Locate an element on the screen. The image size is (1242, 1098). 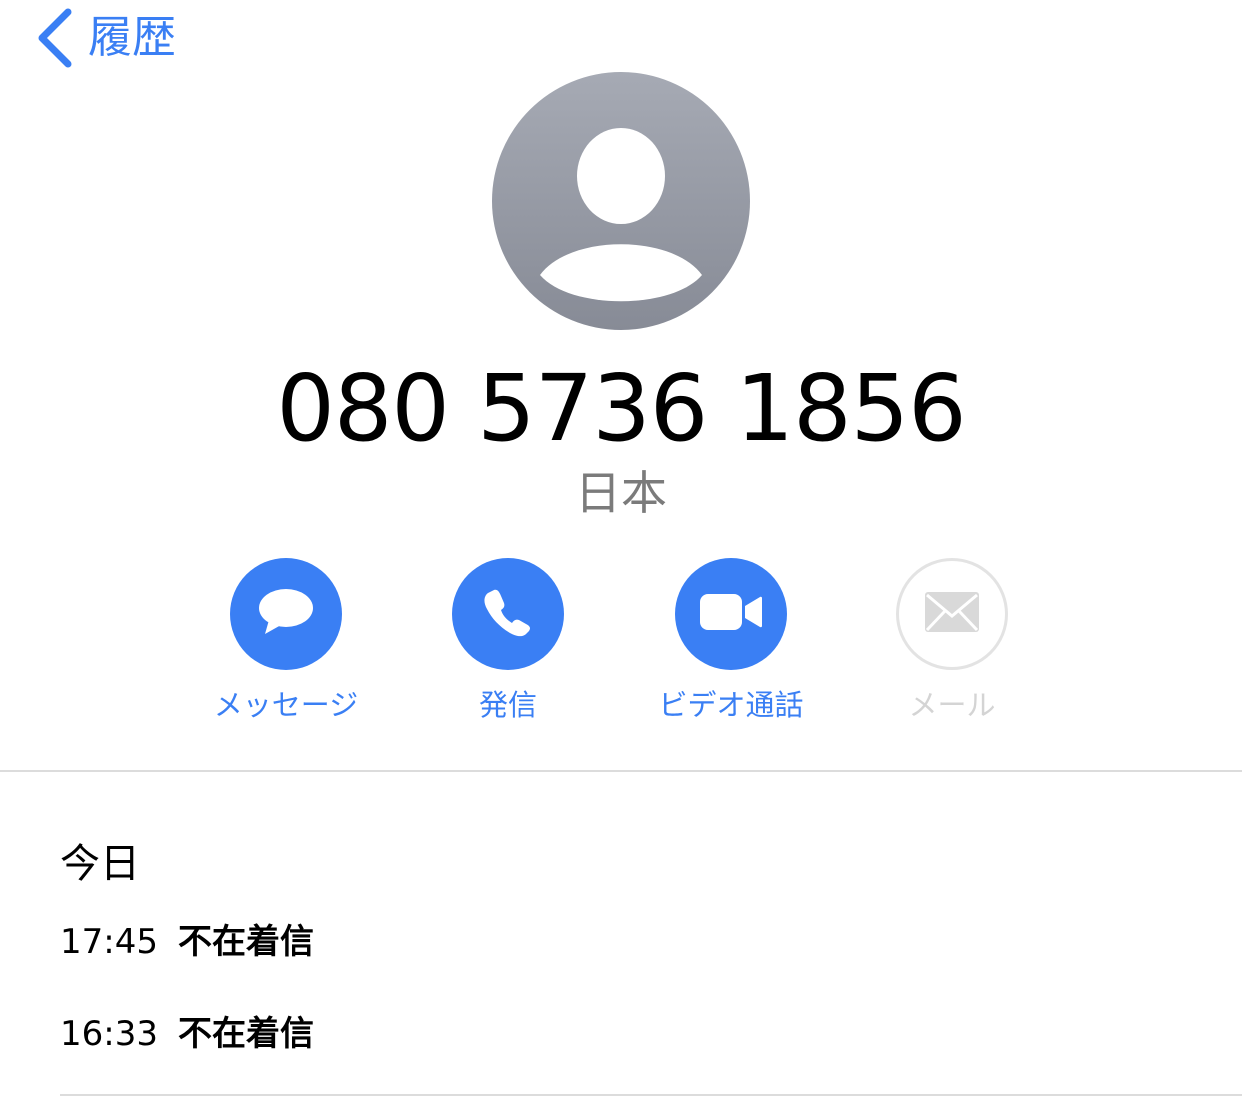
mail-button: メール is located at coordinates (952, 640).